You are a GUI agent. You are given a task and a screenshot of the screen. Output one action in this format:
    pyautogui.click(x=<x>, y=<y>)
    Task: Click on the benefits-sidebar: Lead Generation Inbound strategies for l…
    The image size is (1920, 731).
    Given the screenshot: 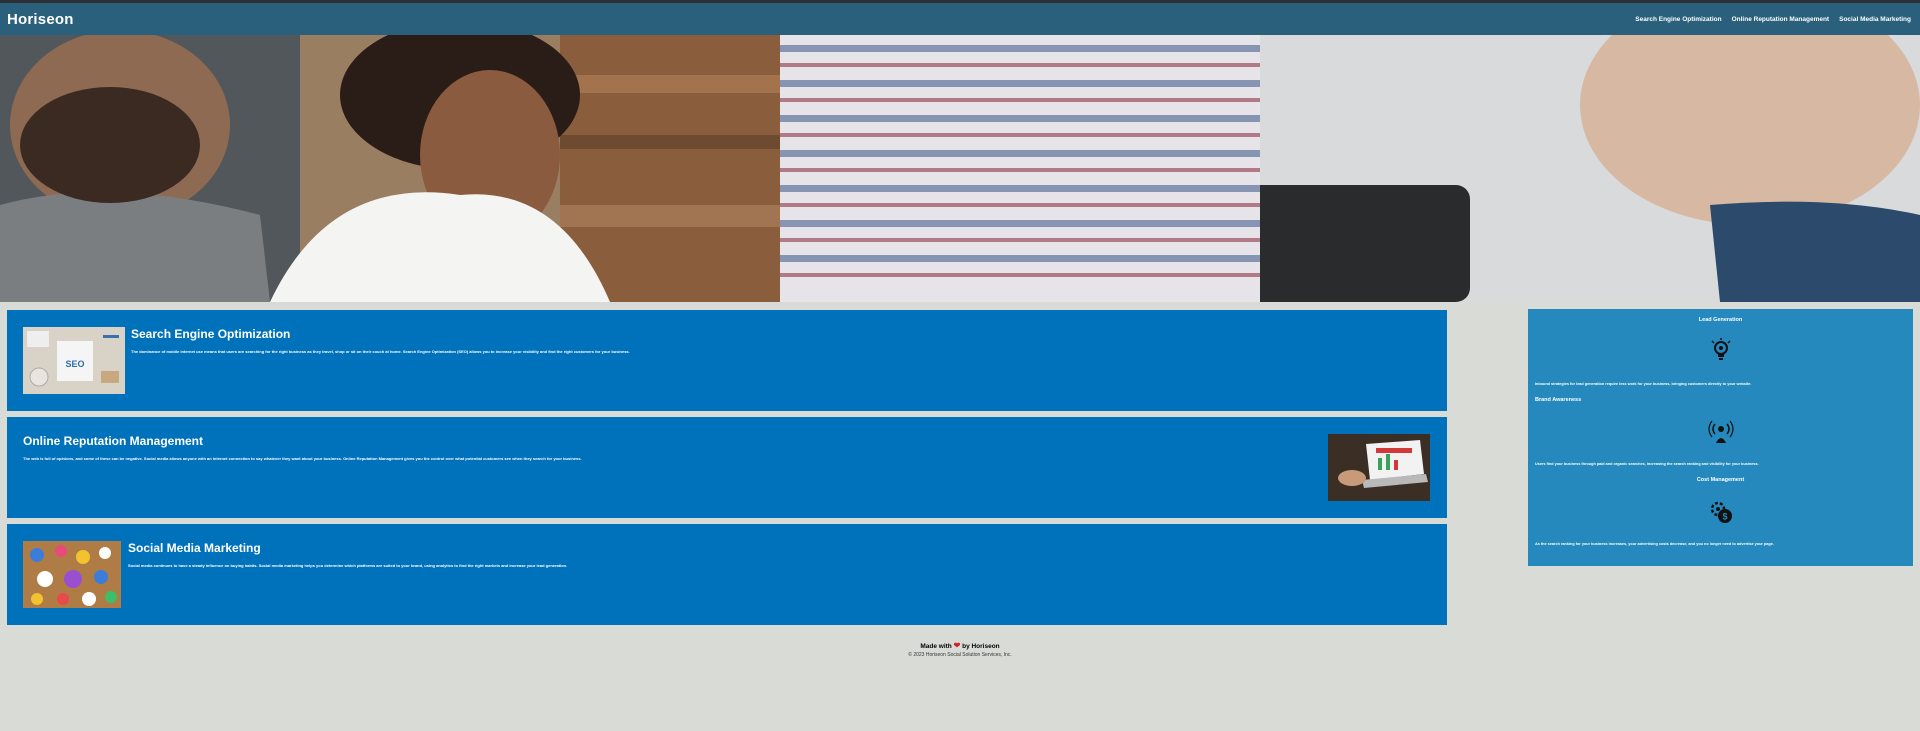 What is the action you would take?
    pyautogui.click(x=1720, y=437)
    